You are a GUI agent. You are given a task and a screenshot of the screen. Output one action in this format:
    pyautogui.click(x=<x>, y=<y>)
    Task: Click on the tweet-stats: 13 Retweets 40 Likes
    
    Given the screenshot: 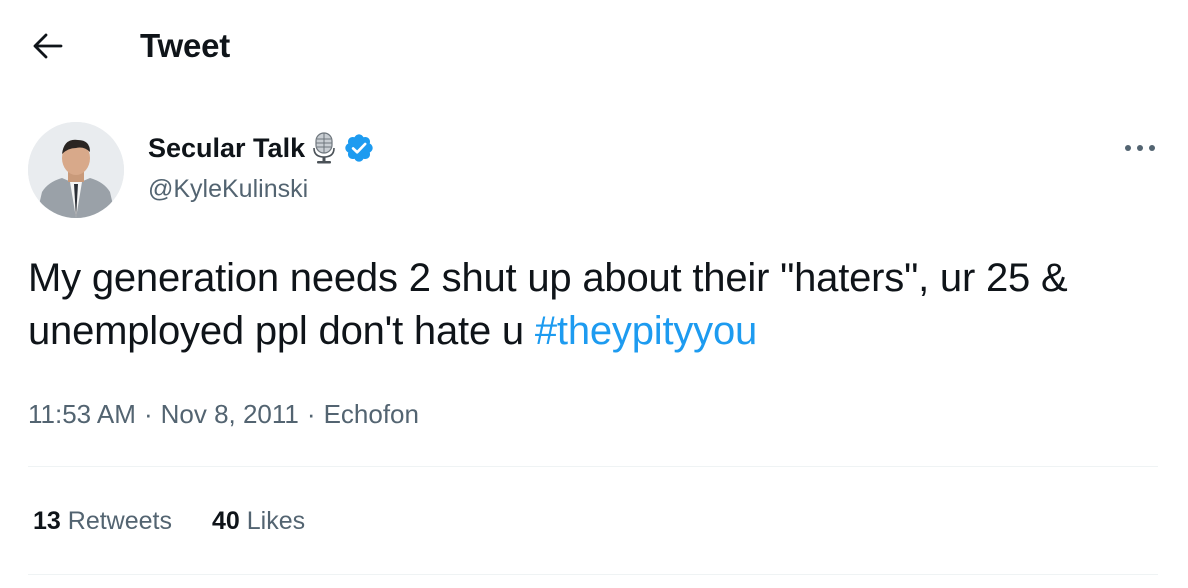 What is the action you would take?
    pyautogui.click(x=169, y=521)
    